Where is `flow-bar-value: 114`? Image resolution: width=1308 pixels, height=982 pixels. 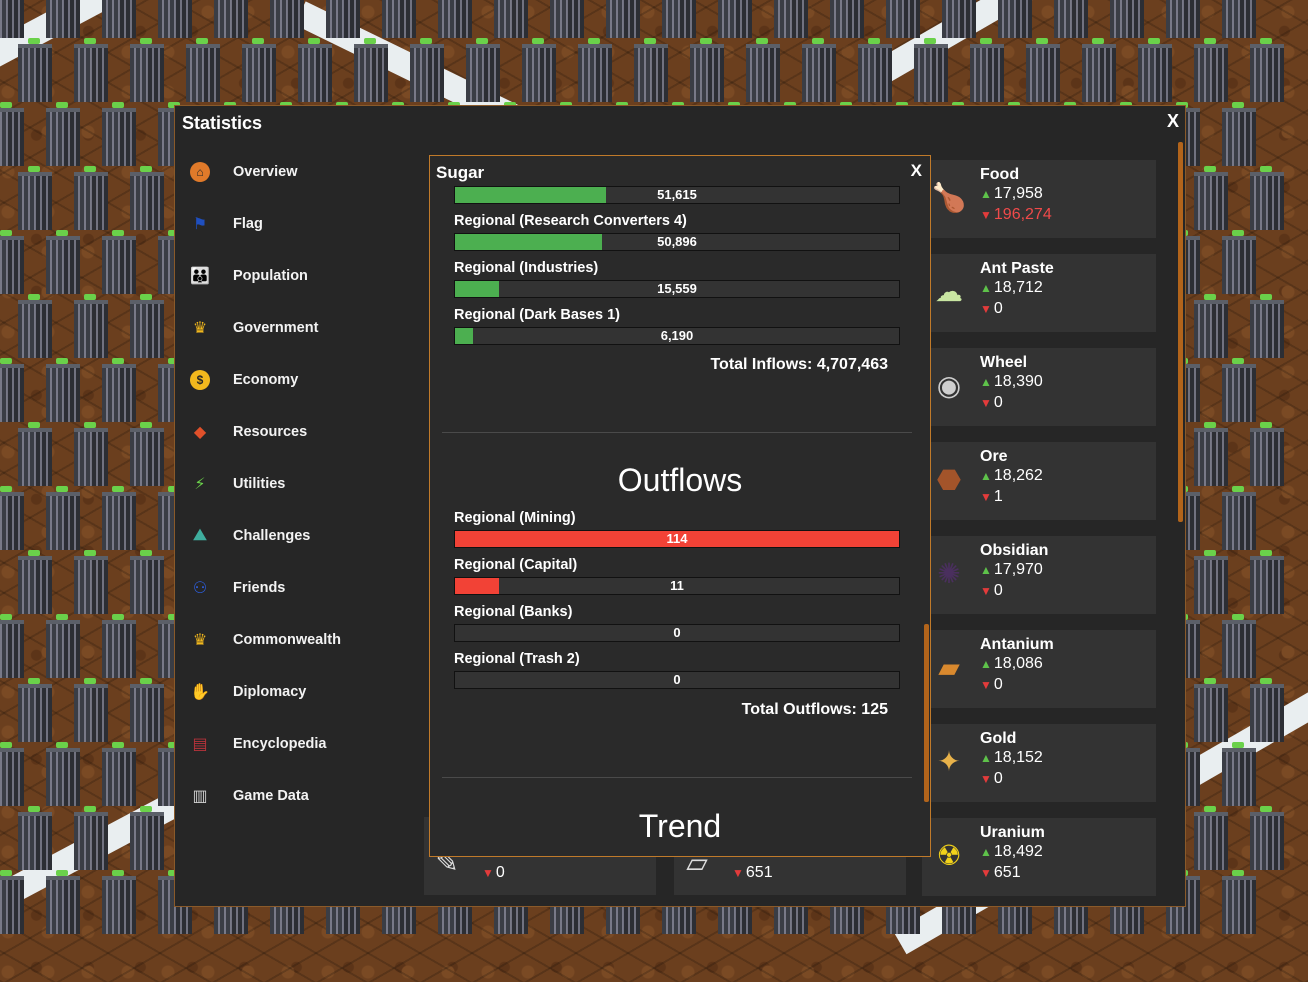 flow-bar-value: 114 is located at coordinates (677, 538).